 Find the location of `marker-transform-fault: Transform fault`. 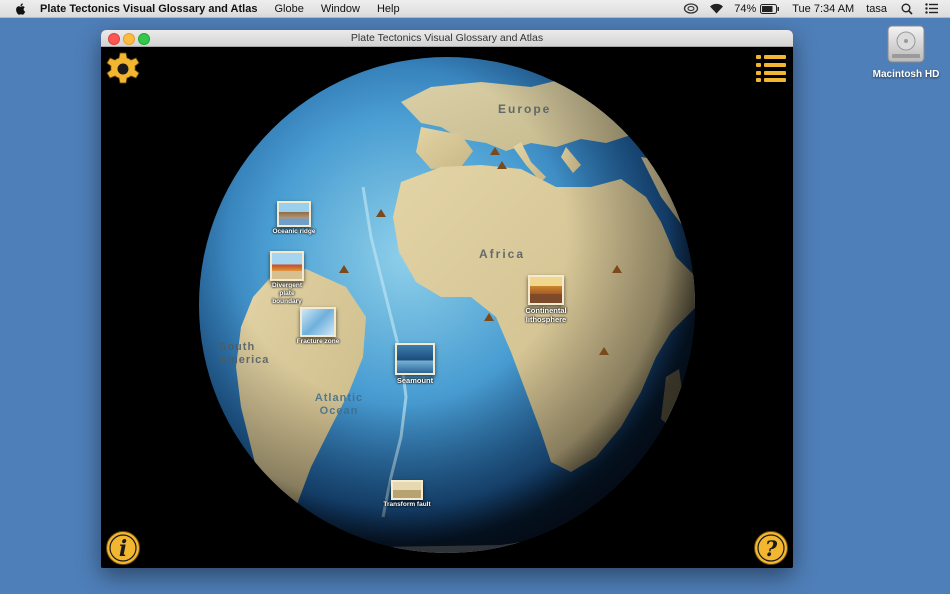

marker-transform-fault: Transform fault is located at coordinates (407, 494).